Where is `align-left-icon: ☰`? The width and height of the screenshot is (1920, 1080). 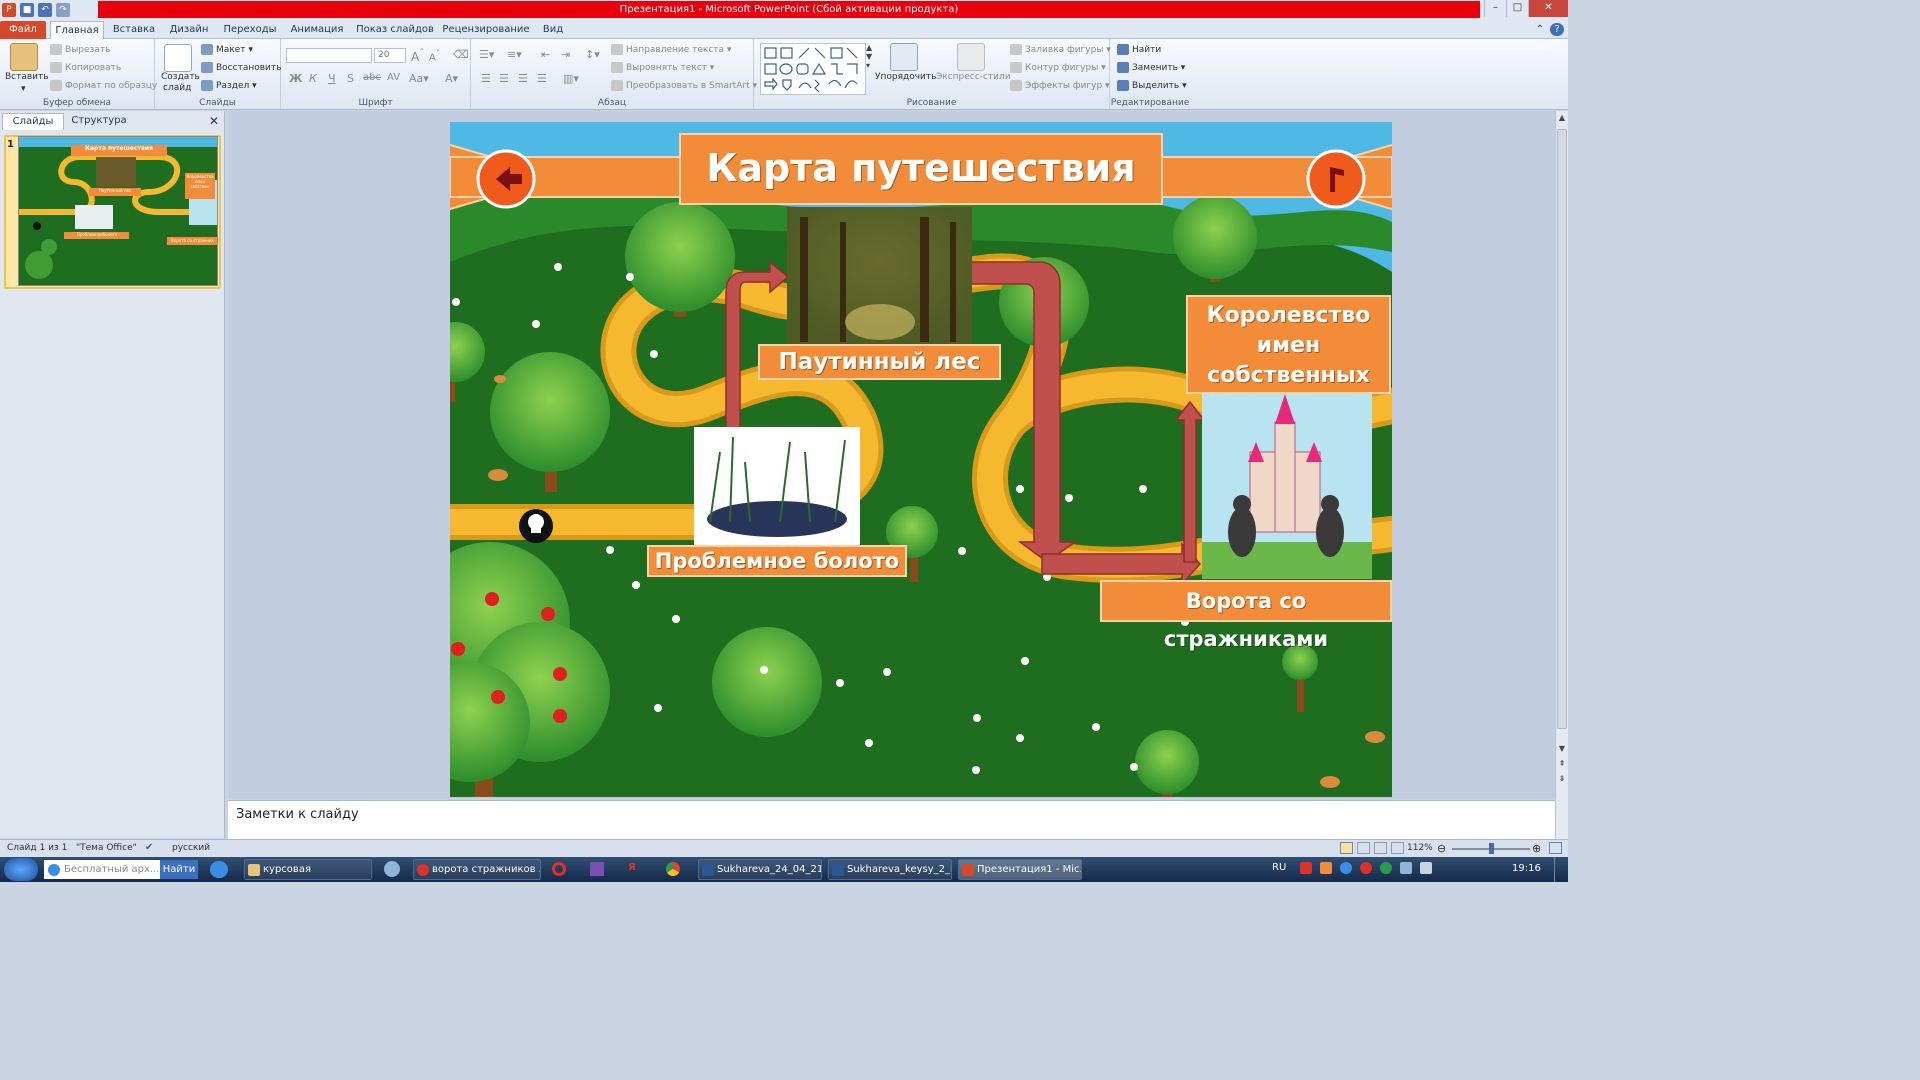
align-left-icon: ☰ is located at coordinates (486, 78).